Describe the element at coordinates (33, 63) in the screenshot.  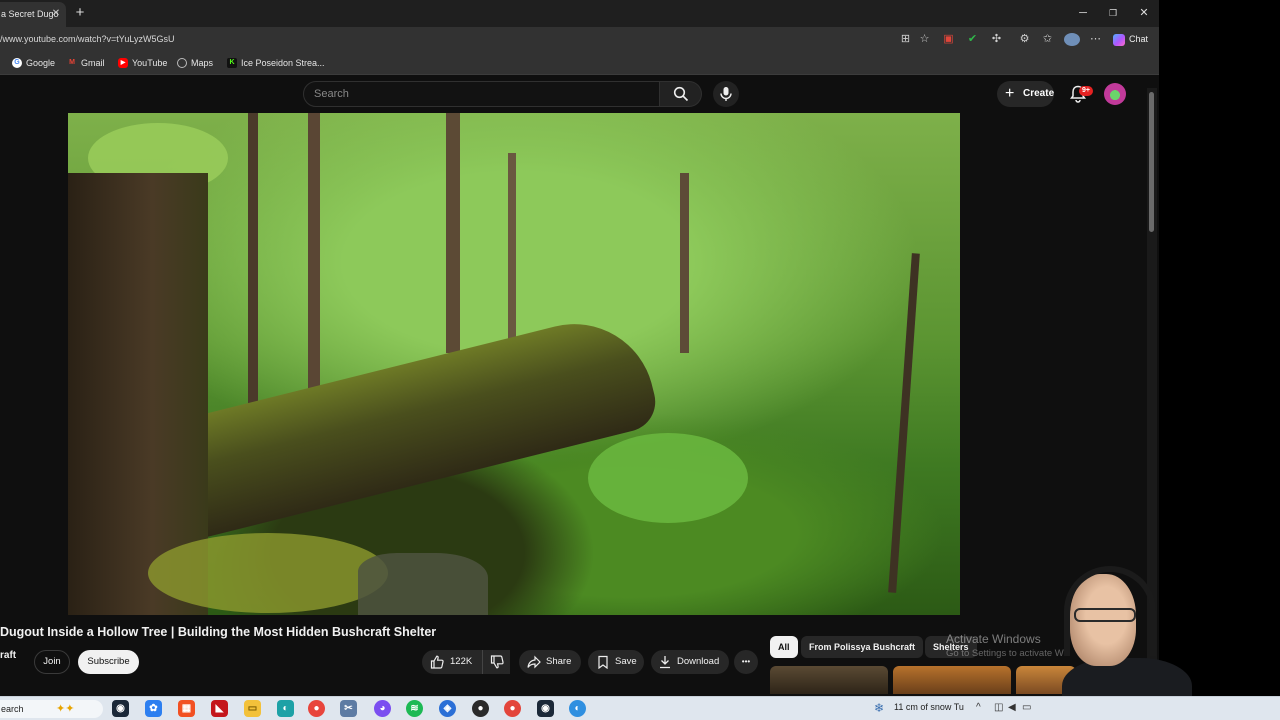
I see `bookmark-google: G Google` at that location.